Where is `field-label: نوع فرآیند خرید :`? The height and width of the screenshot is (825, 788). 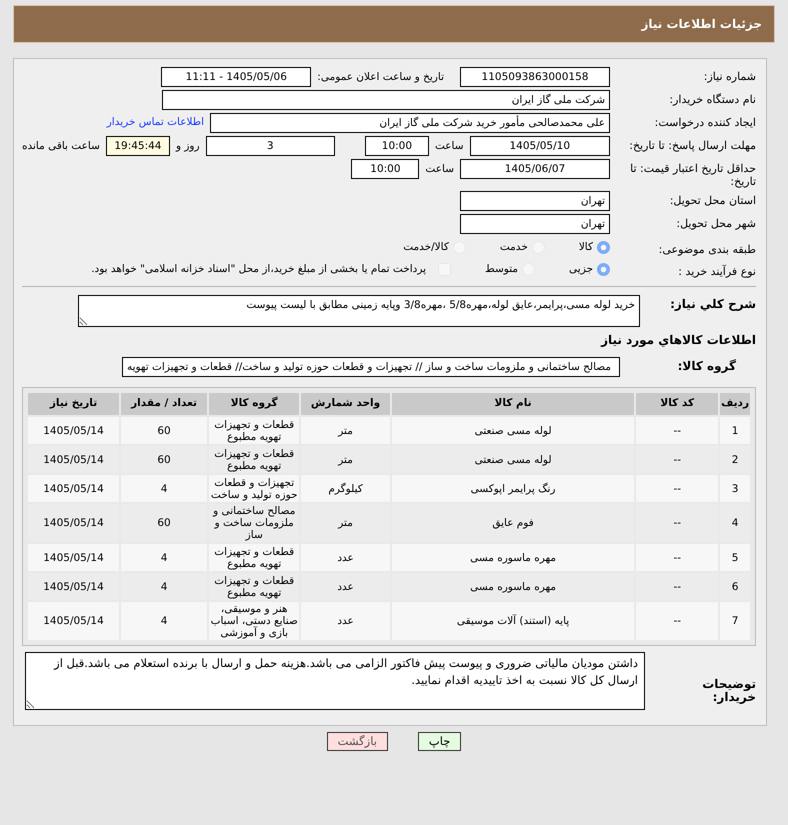
field-label: نوع فرآیند خرید : is located at coordinates (716, 271).